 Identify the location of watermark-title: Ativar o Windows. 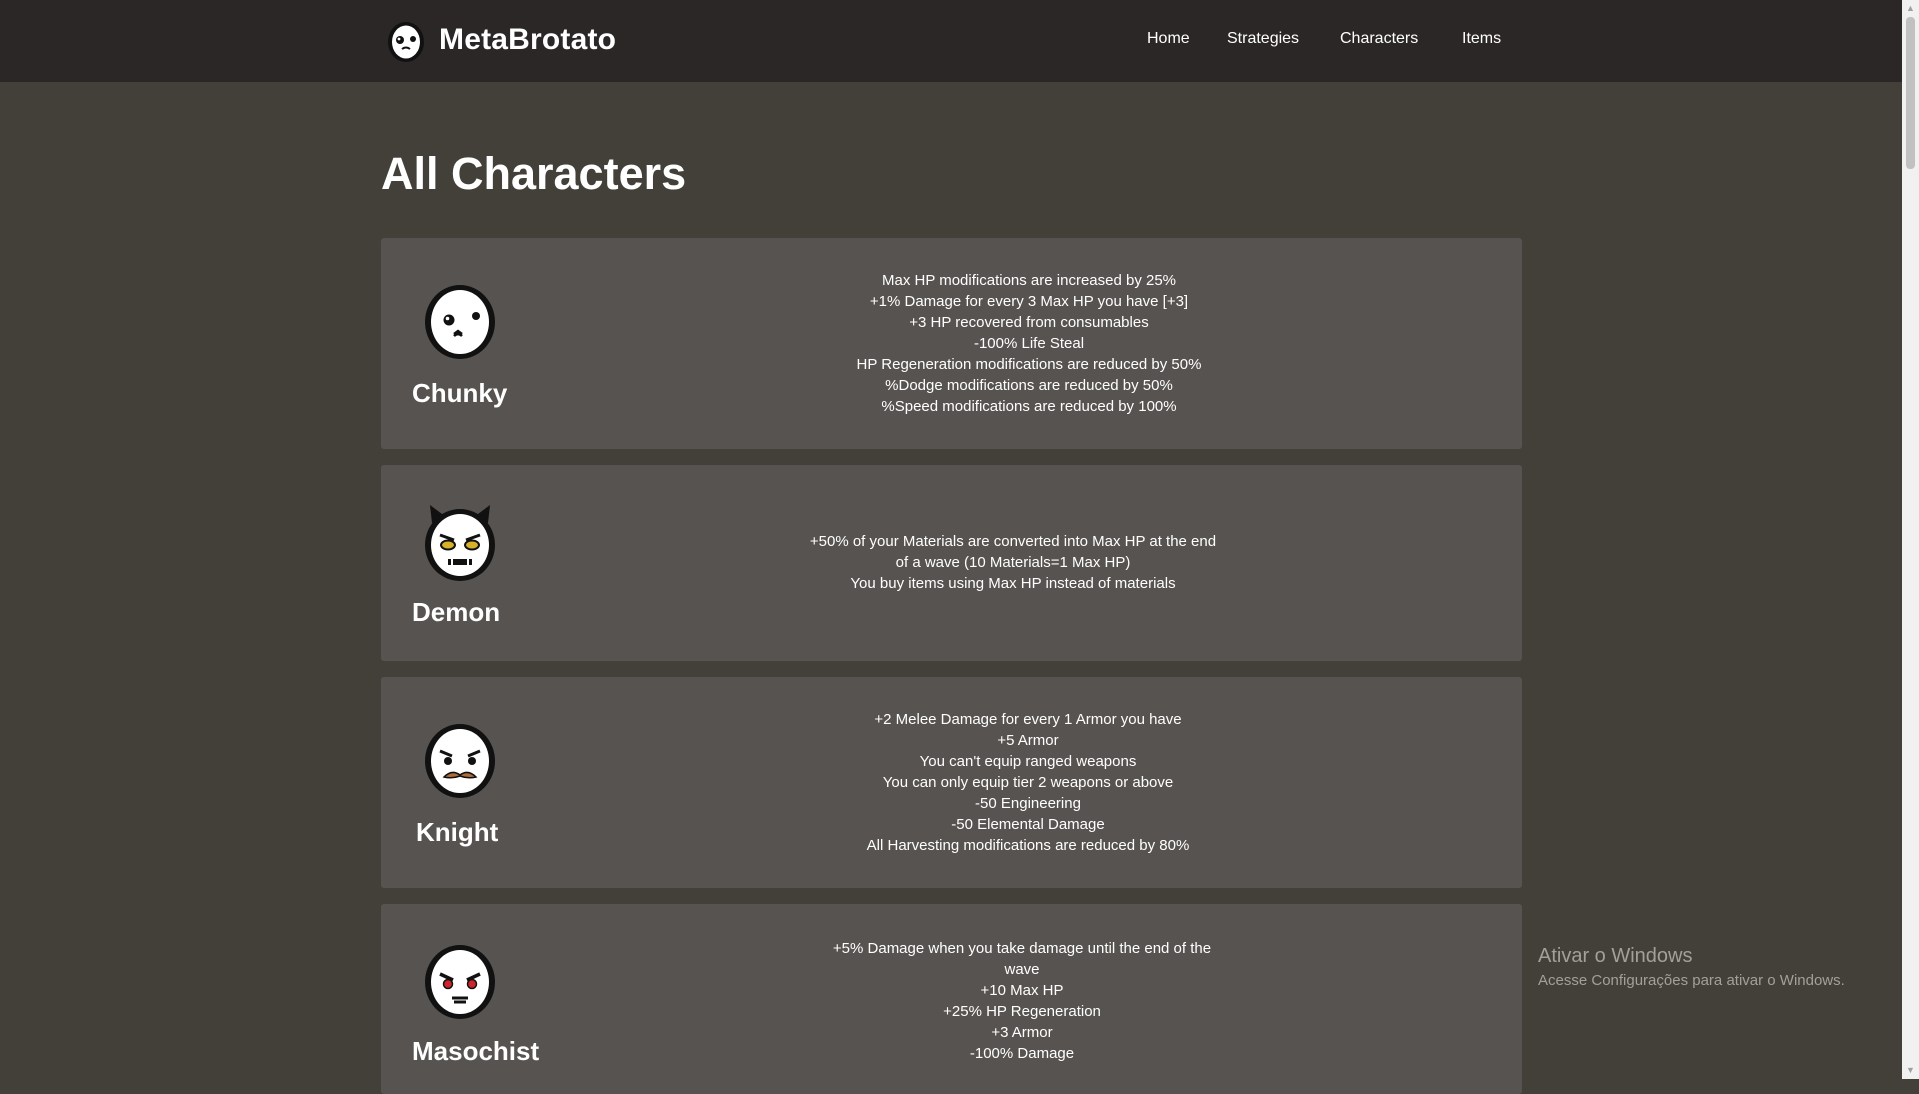
(1615, 956).